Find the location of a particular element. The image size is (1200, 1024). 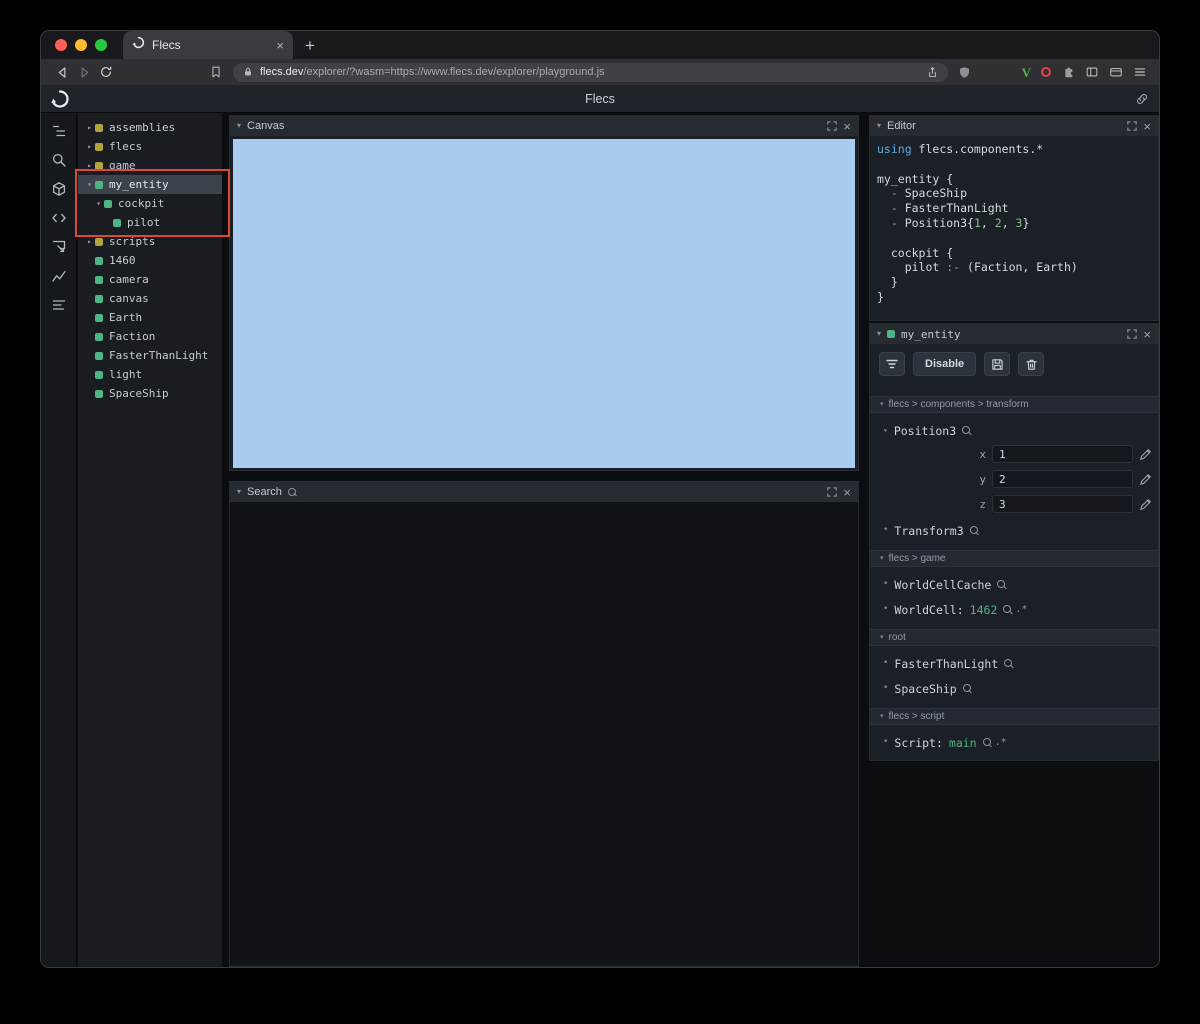

tree-item-Earth: Earth is located at coordinates (150, 317).